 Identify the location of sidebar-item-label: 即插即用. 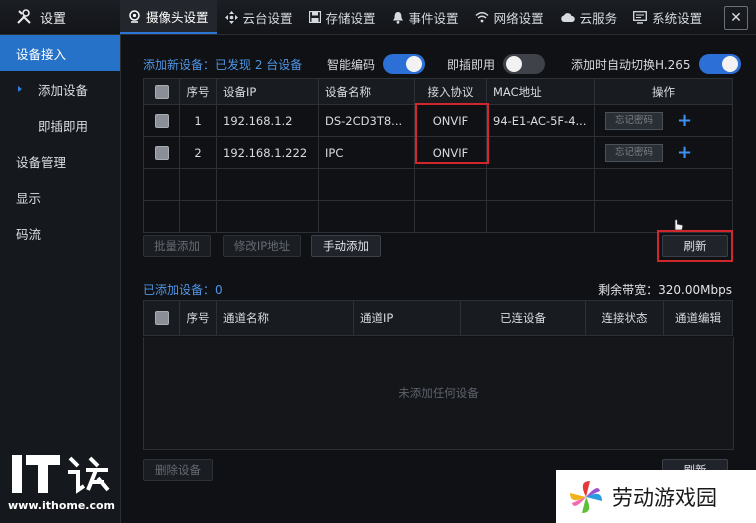
(63, 126).